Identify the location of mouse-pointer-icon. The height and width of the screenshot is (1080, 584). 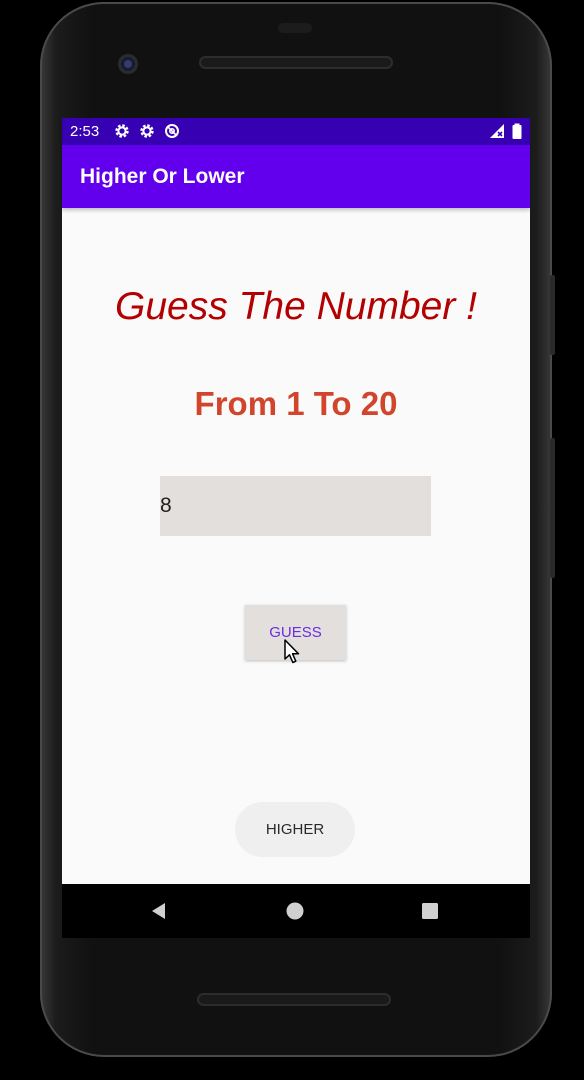
(292, 651).